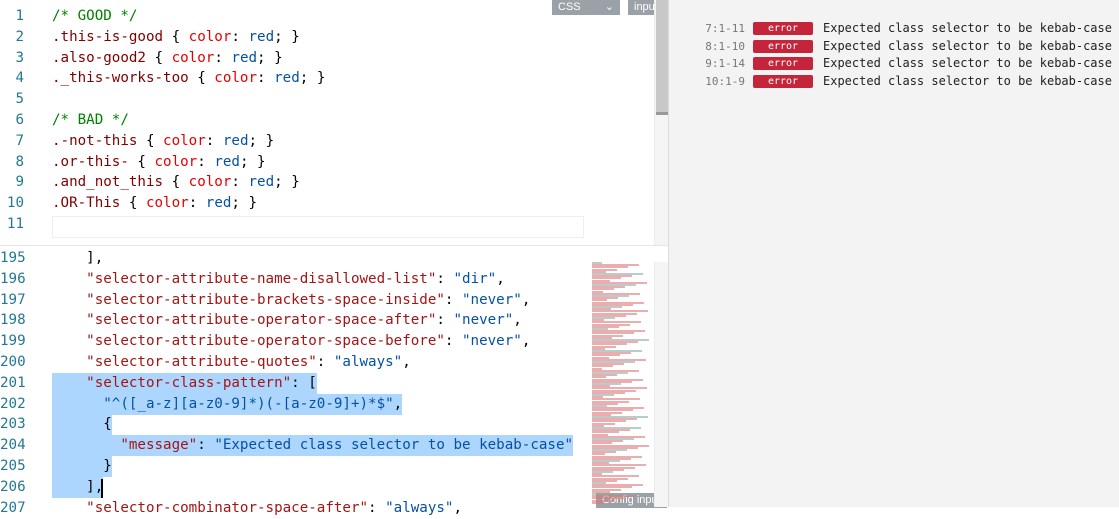 The image size is (1119, 519). What do you see at coordinates (290, 141) in the screenshot?
I see `code-line: 7 .-not-this { color: red; }` at bounding box center [290, 141].